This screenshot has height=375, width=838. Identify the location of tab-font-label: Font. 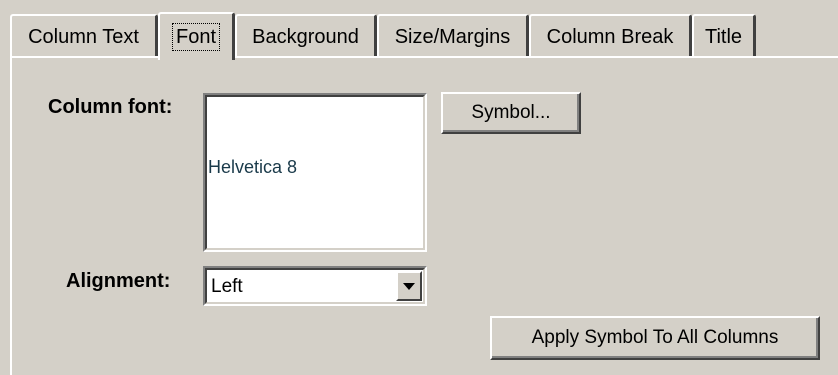
(196, 37).